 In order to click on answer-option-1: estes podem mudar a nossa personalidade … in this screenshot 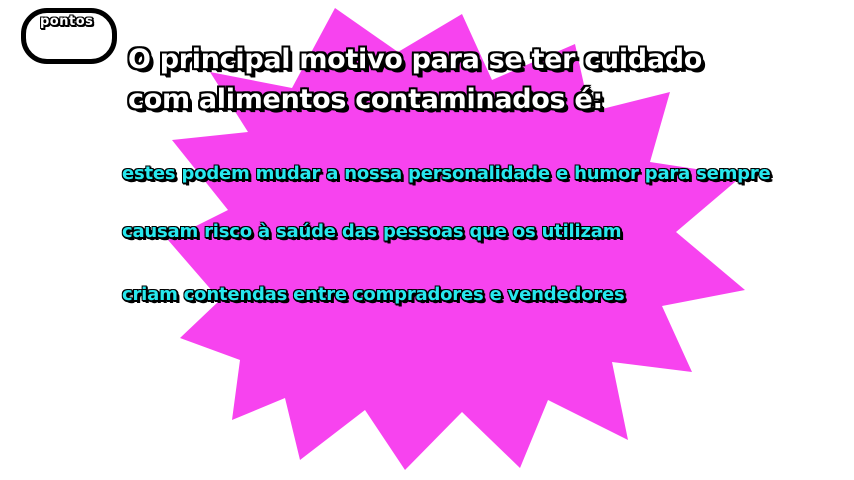, I will do `click(446, 174)`.